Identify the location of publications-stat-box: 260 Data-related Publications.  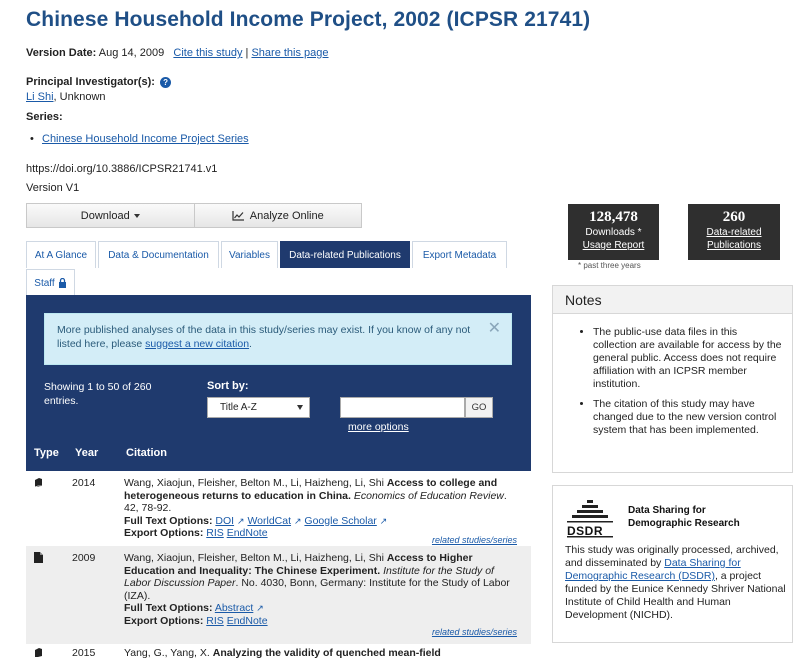
(734, 232).